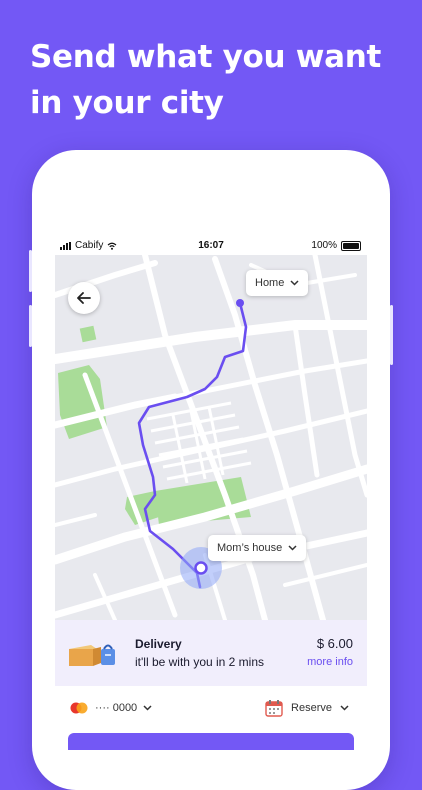 The image size is (422, 790). I want to click on dropoff-pin, so click(201, 568).